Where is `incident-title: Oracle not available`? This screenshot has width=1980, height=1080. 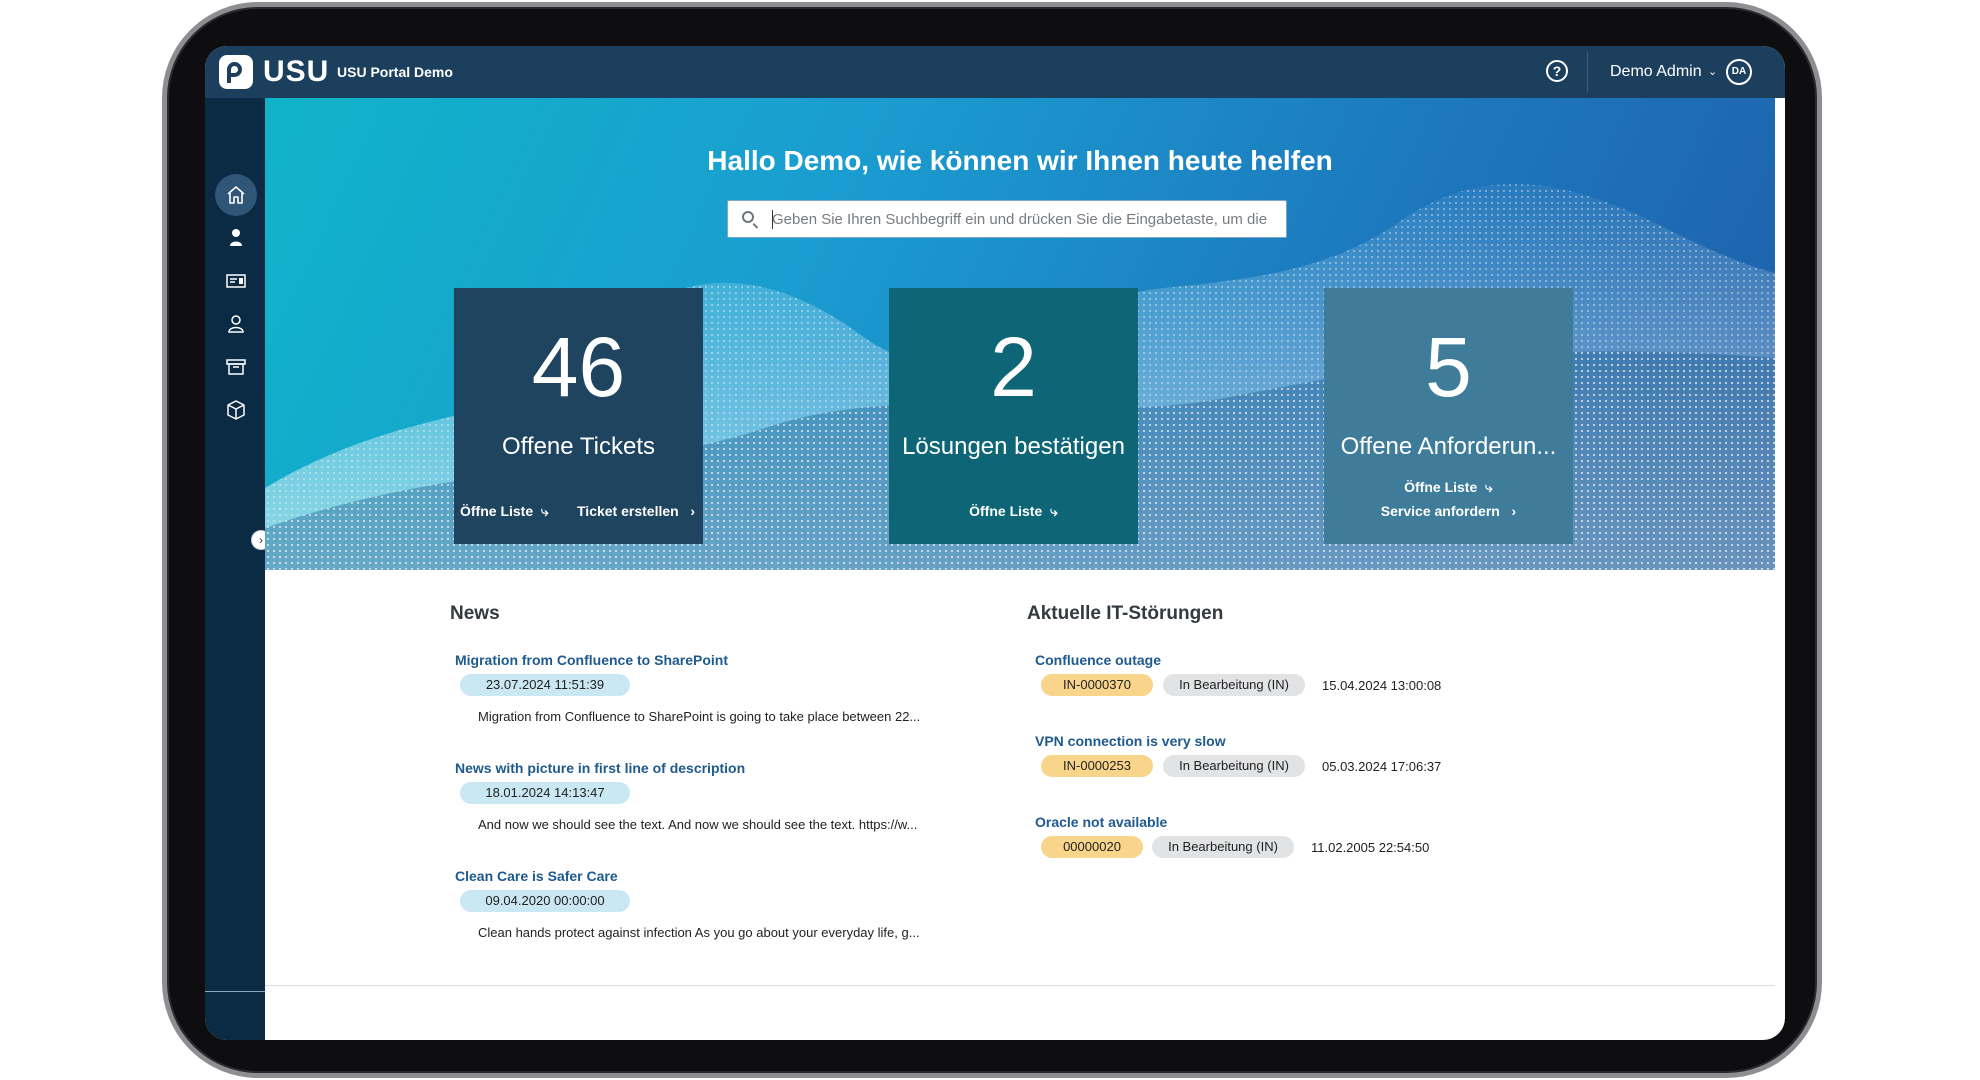 incident-title: Oracle not available is located at coordinates (1101, 822).